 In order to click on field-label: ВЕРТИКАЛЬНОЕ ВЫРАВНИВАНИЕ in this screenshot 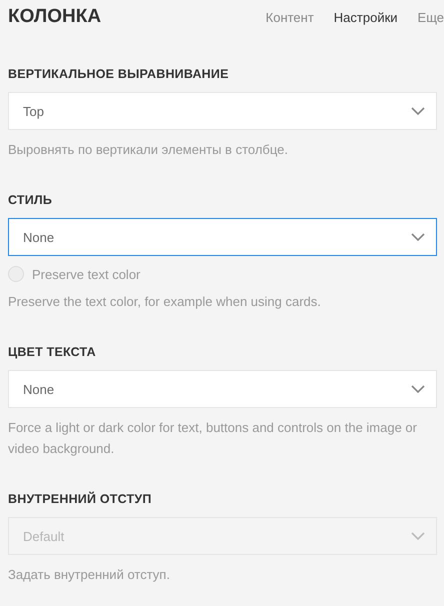, I will do `click(119, 74)`.